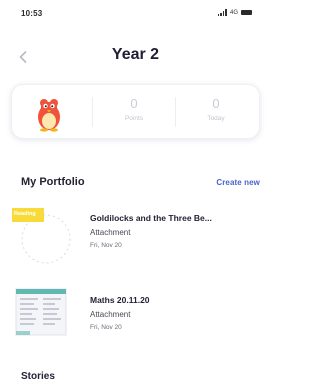 Image resolution: width=320 pixels, height=387 pixels. Describe the element at coordinates (222, 12) in the screenshot. I see `signal-icon` at that location.